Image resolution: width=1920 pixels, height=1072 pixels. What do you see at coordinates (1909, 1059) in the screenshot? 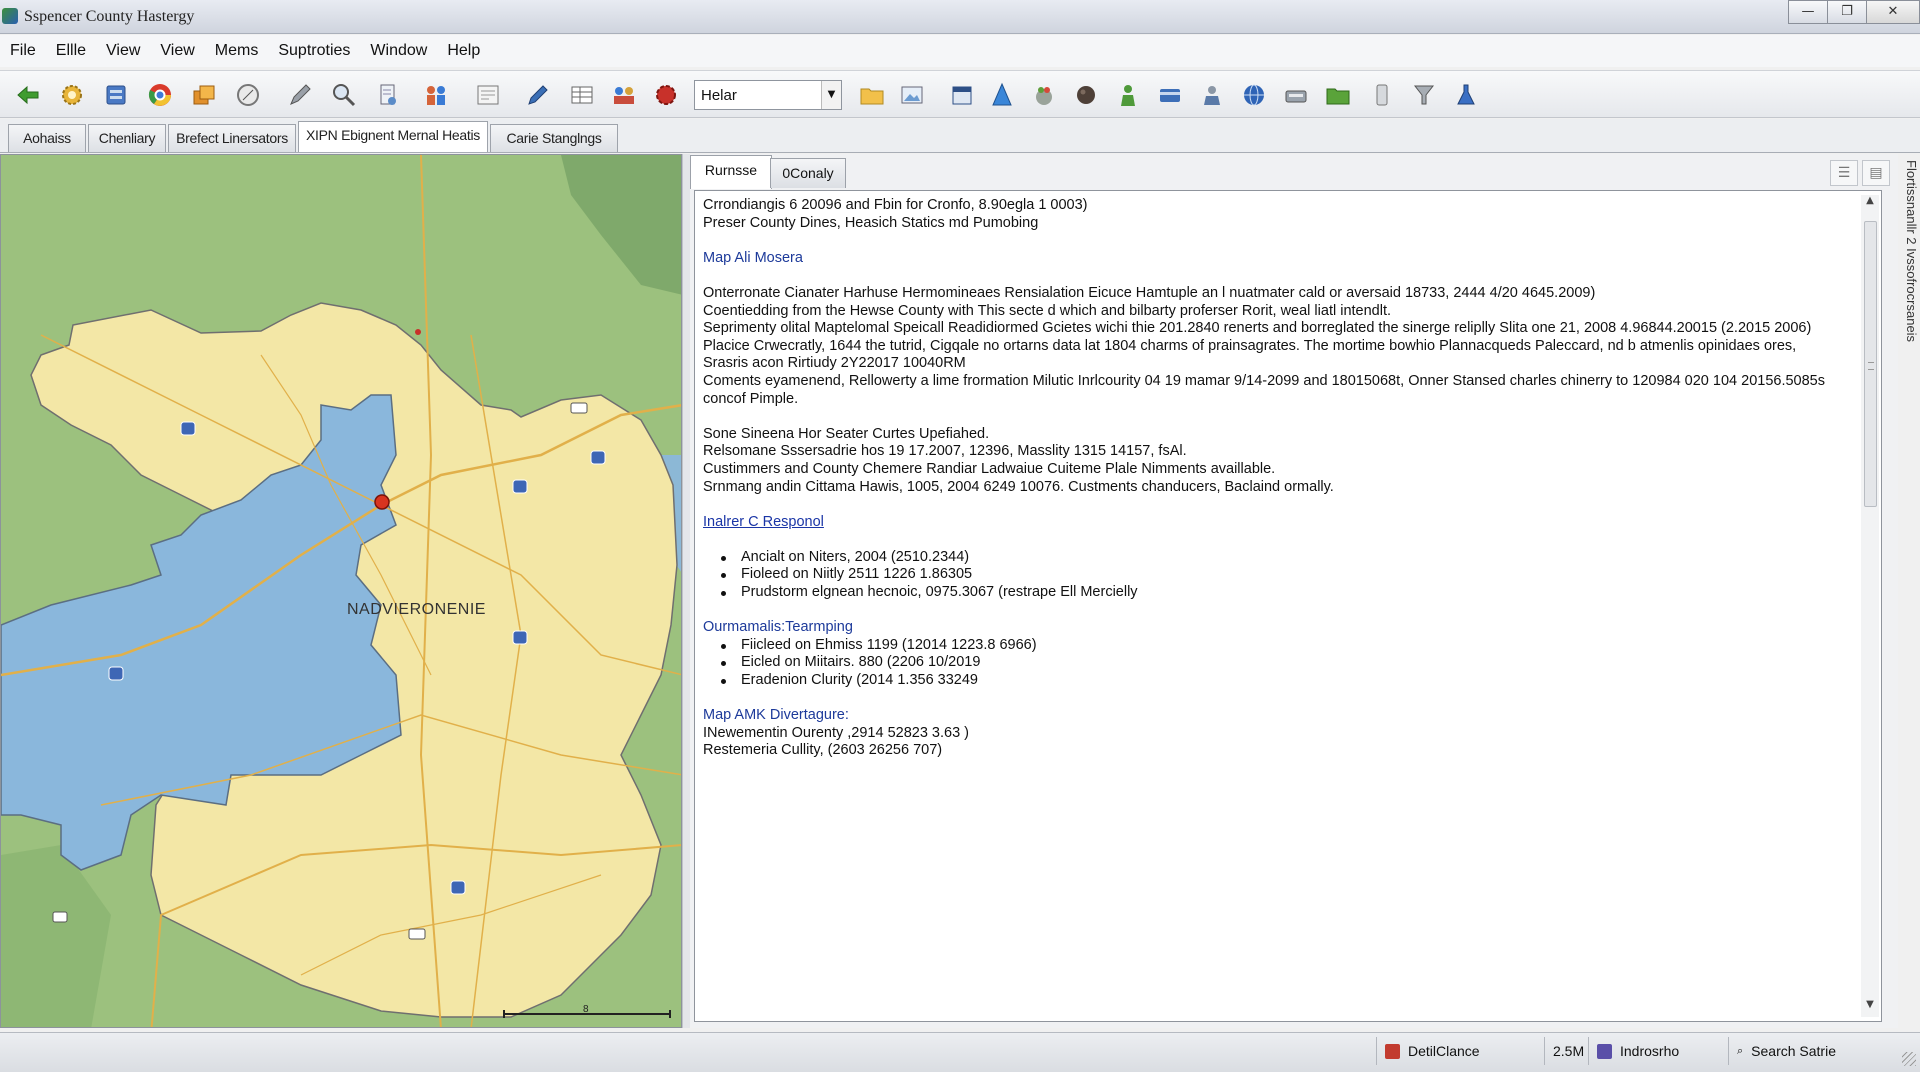
I see `resize-grip-icon` at bounding box center [1909, 1059].